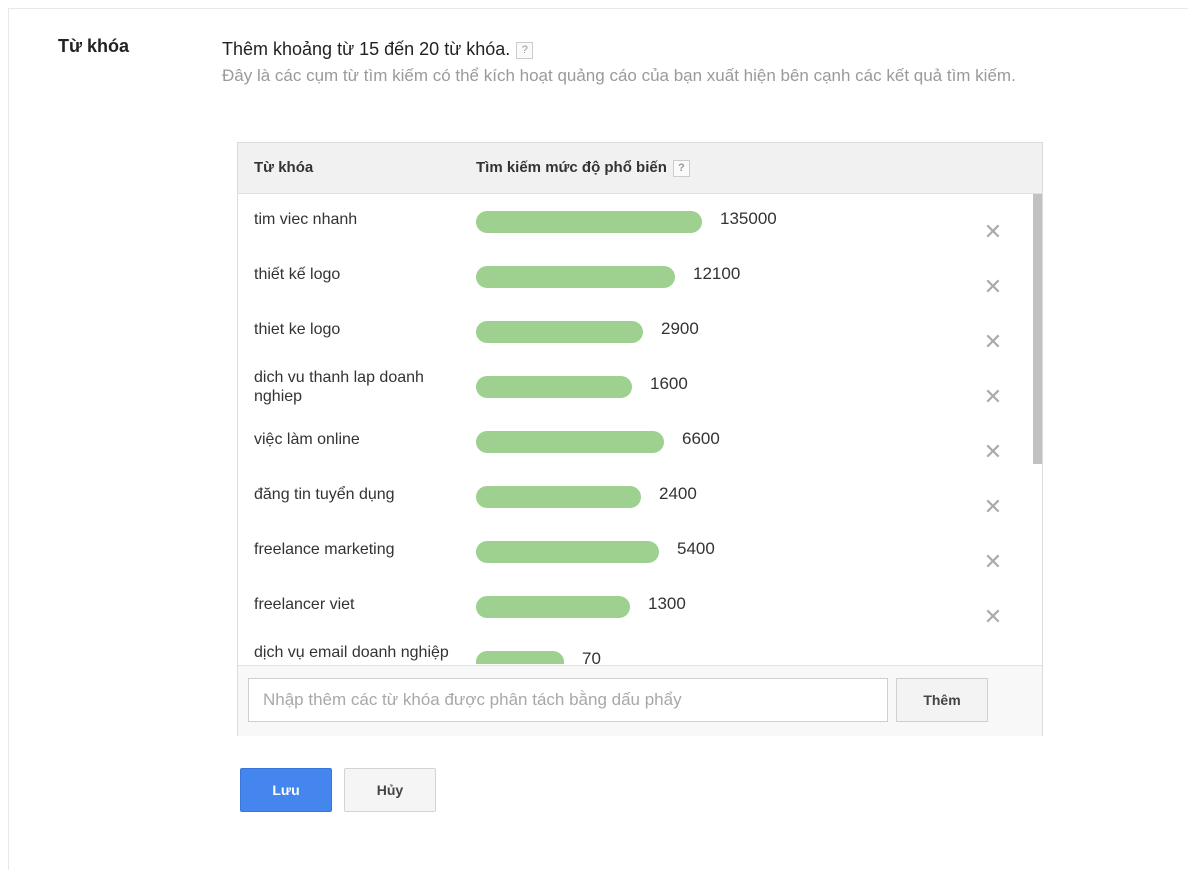  I want to click on keyword-text: thiết kế logo, so click(297, 274).